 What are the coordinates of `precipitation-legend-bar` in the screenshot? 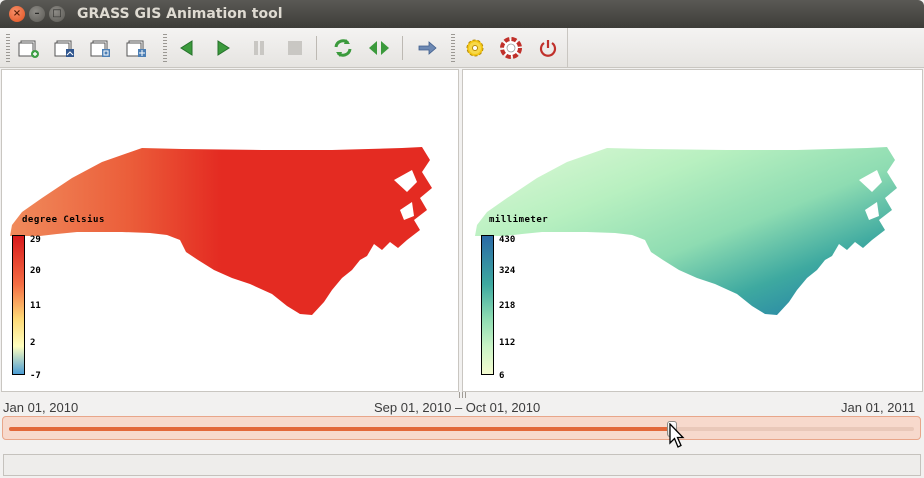 It's located at (487, 305).